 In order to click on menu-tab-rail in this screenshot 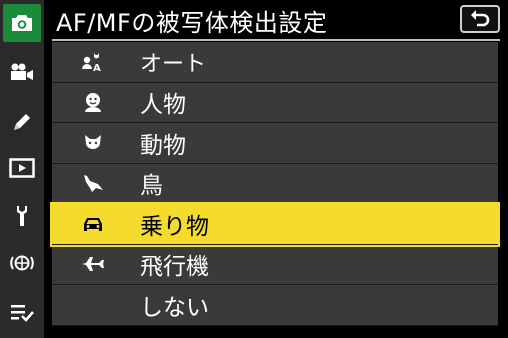, I will do `click(22, 169)`.